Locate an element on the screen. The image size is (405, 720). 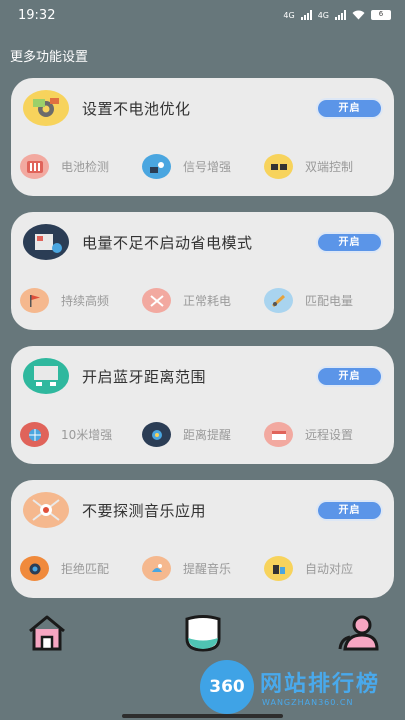
feature-distance-alert: 距离提醒 is located at coordinates (186, 434).